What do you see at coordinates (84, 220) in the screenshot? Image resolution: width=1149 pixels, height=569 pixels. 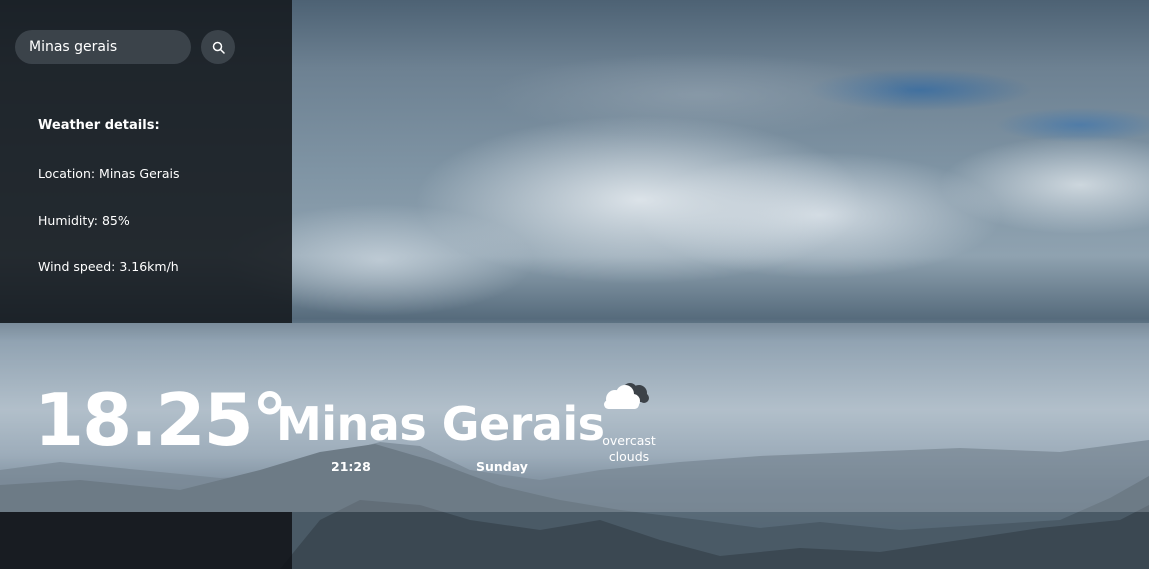 I see `humidity-detail: Humidity: 85%` at bounding box center [84, 220].